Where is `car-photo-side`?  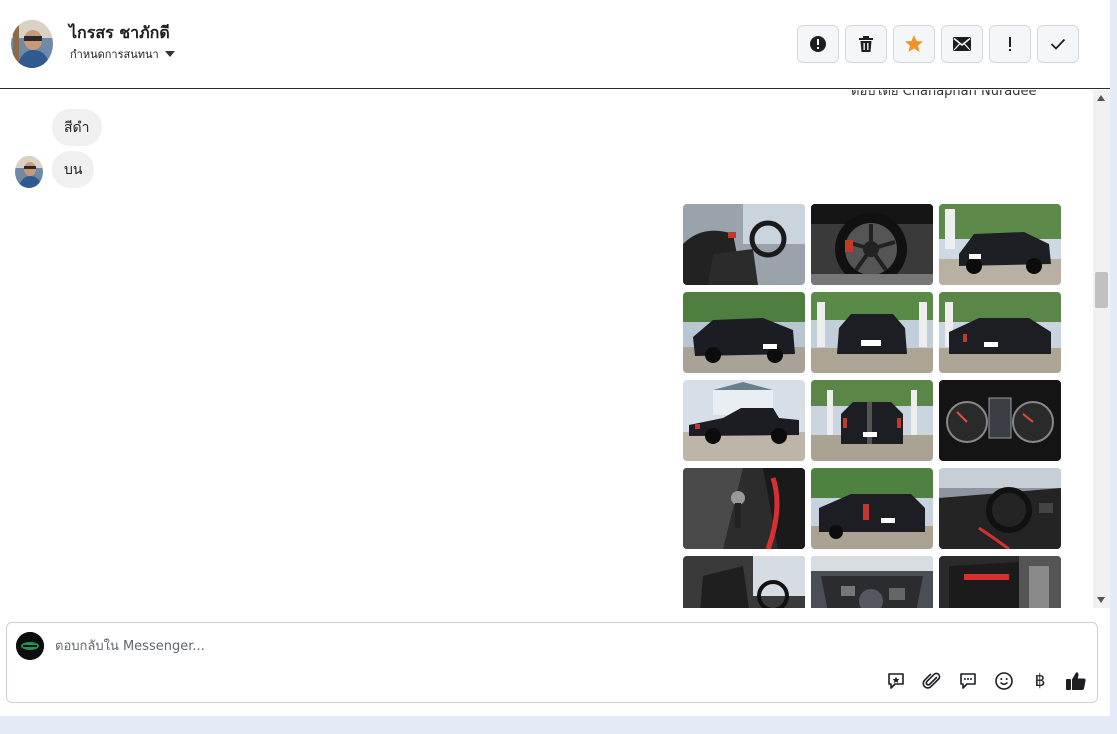
car-photo-side is located at coordinates (744, 420).